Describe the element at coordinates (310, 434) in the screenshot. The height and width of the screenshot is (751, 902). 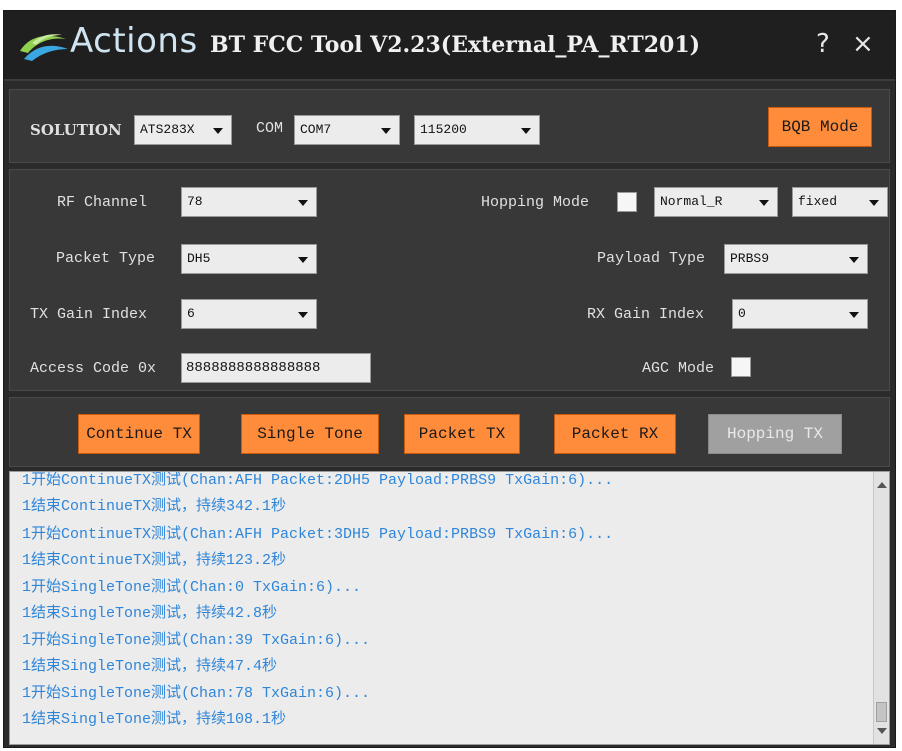
I see `single-tone-button: Single Tone` at that location.